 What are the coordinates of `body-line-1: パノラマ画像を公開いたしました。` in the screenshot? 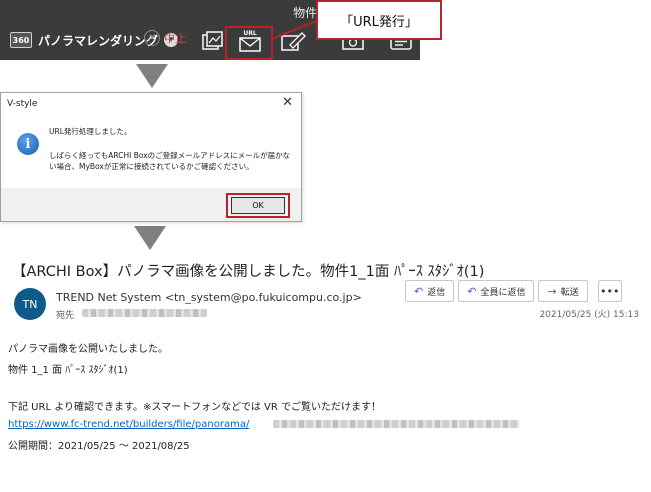 It's located at (88, 349).